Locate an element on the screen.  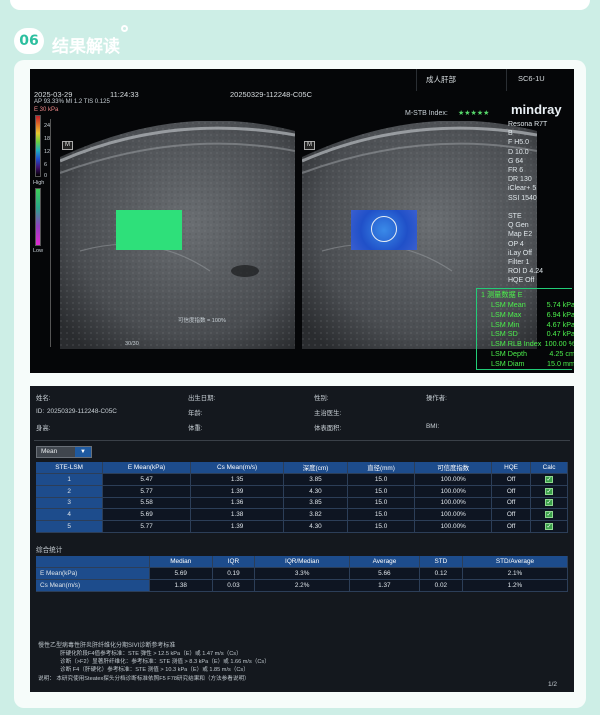
table-row: 2 5.77 1.39 4.30 15.0 100.00% Off ✓ is located at coordinates (302, 491).